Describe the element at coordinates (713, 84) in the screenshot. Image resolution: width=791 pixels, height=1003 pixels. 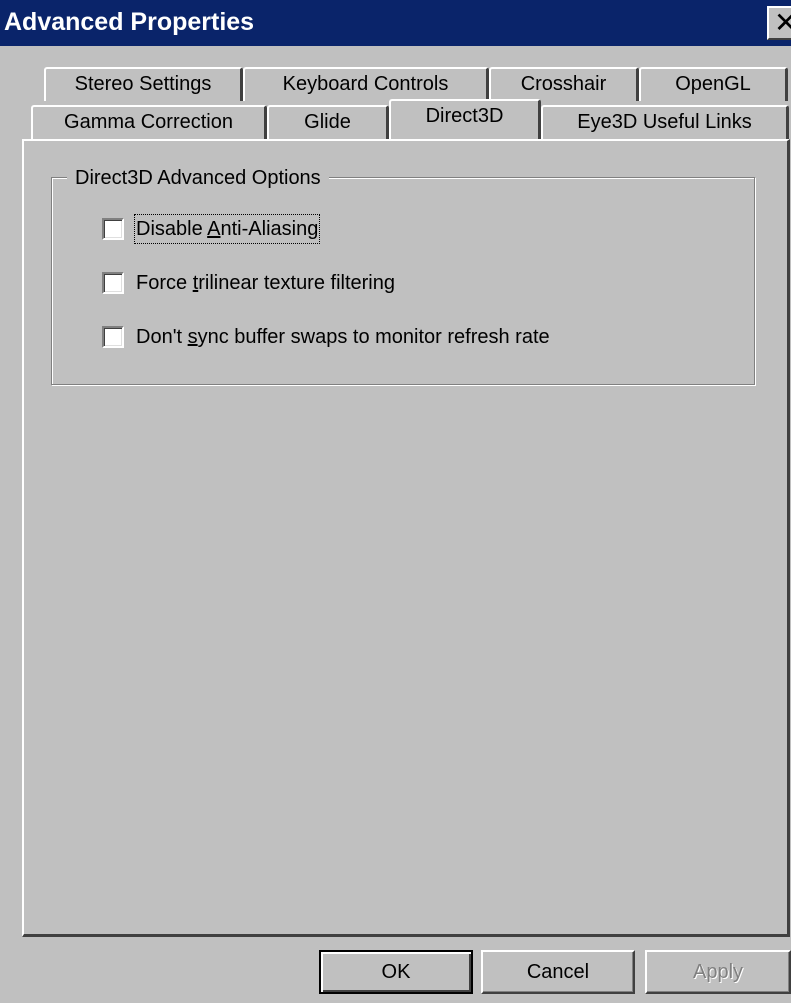
I see `tab-opengl: OpenGL` at that location.